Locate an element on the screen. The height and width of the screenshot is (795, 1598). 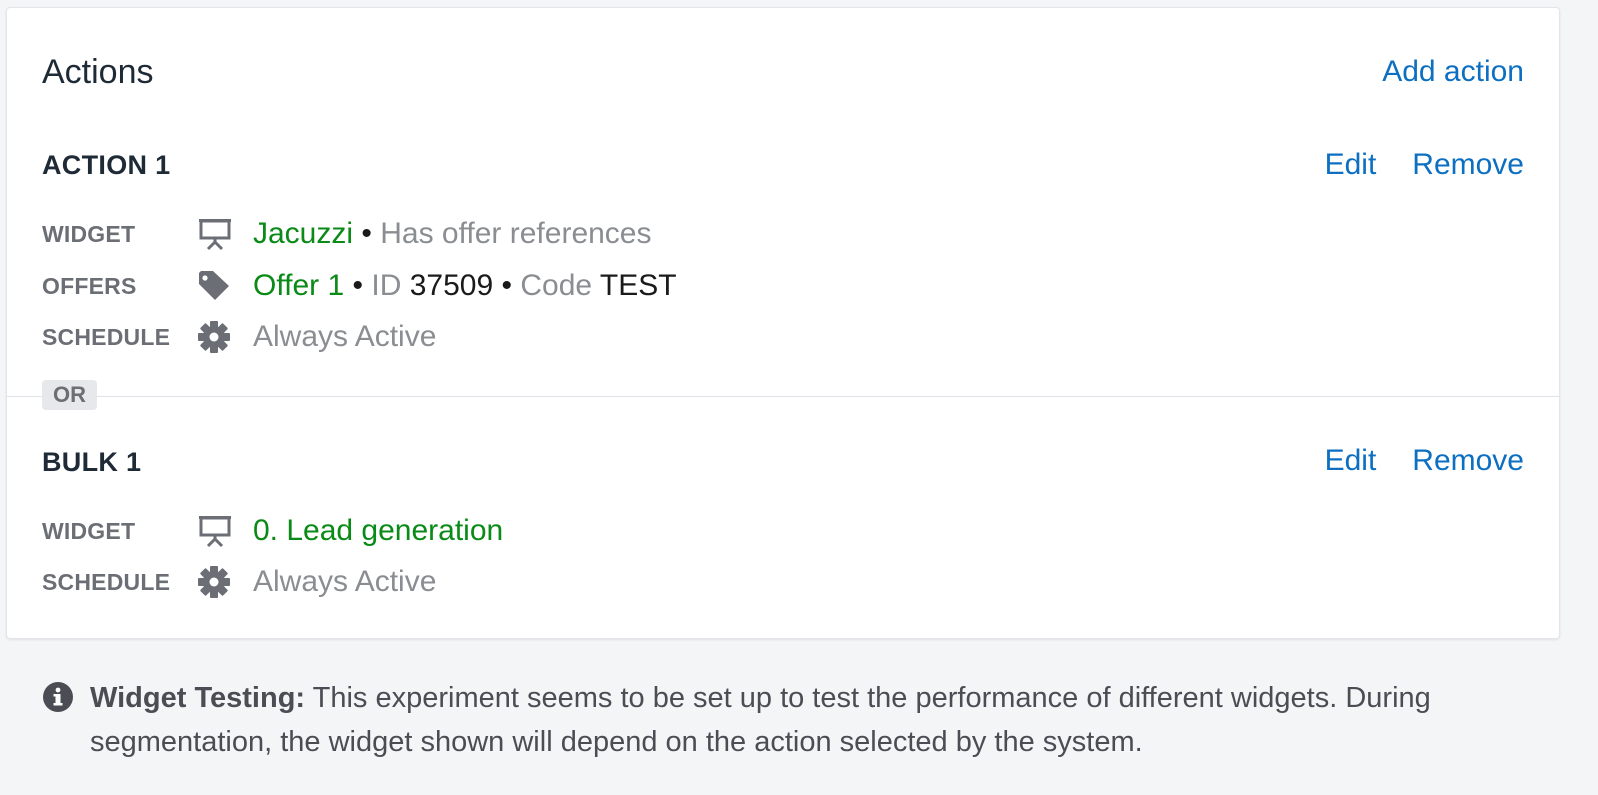
offers-label: OFFERS is located at coordinates (89, 285).